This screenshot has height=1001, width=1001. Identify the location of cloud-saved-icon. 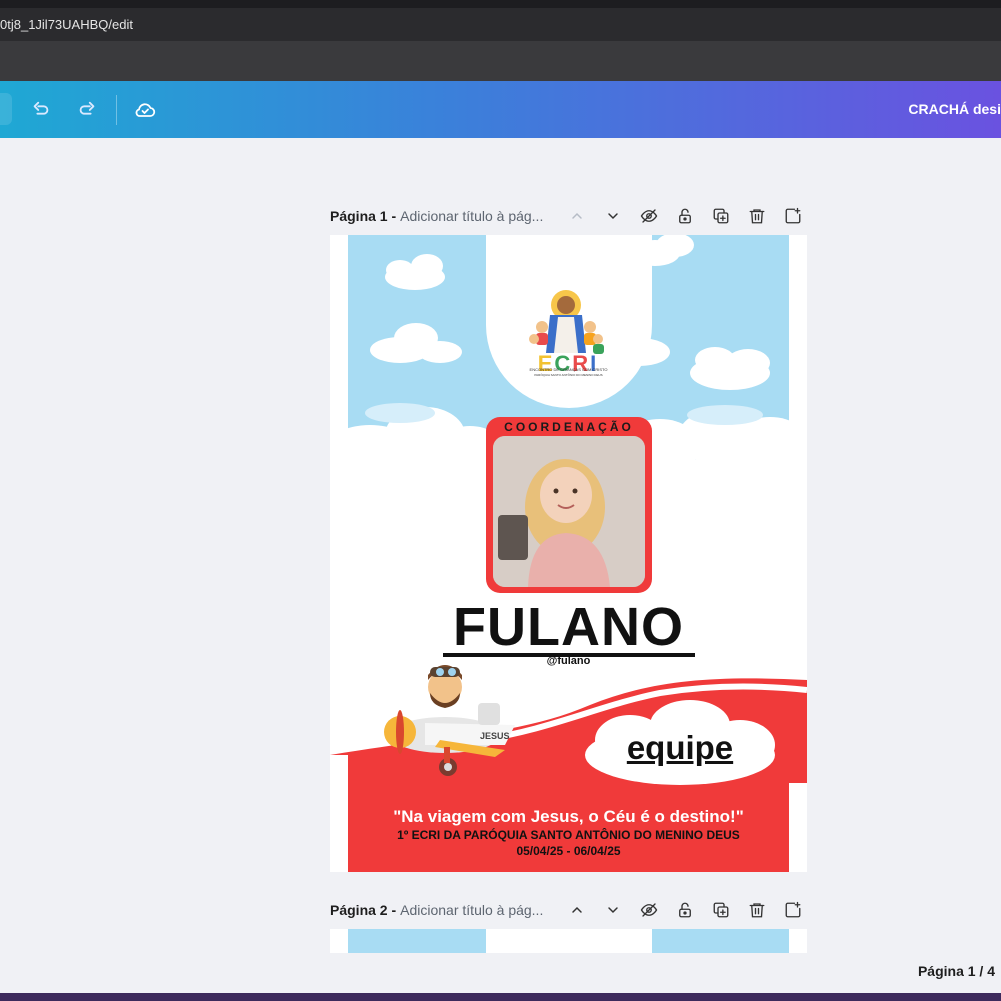
(145, 110).